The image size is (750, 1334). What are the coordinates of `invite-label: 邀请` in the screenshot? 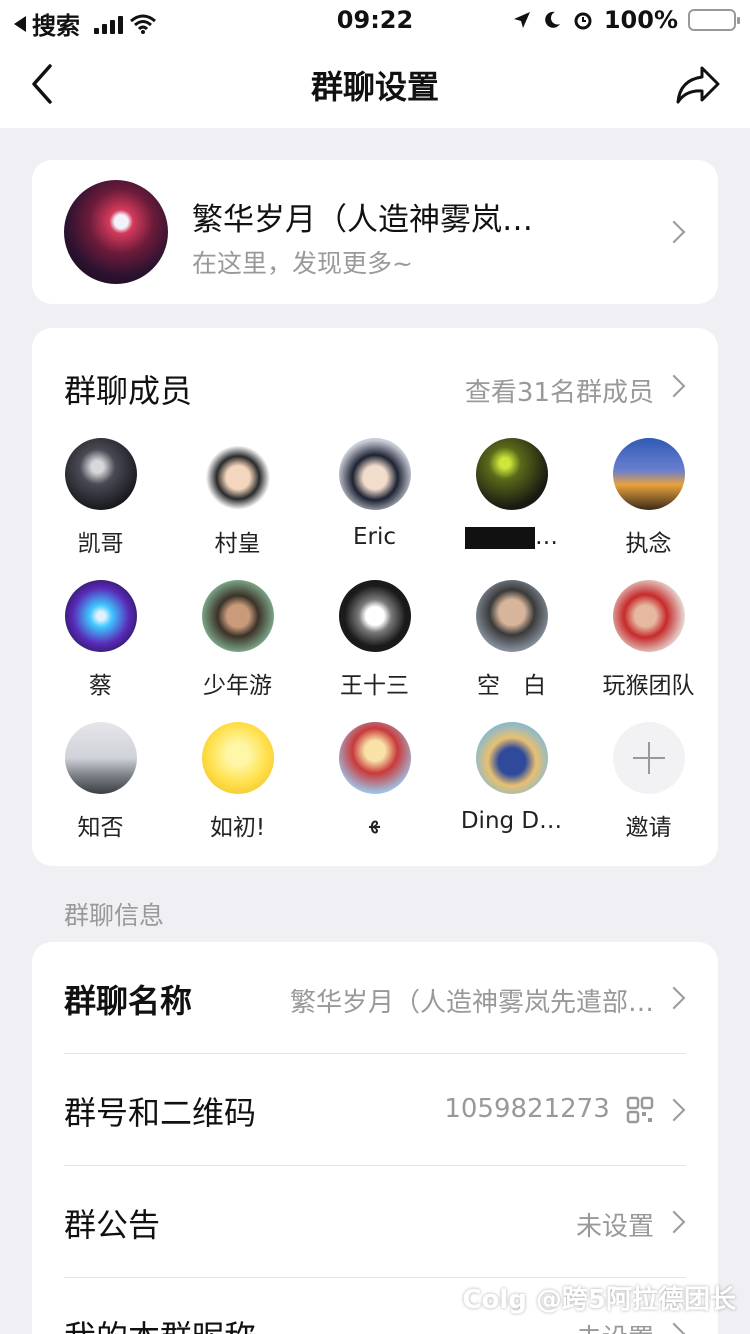 It's located at (648, 828).